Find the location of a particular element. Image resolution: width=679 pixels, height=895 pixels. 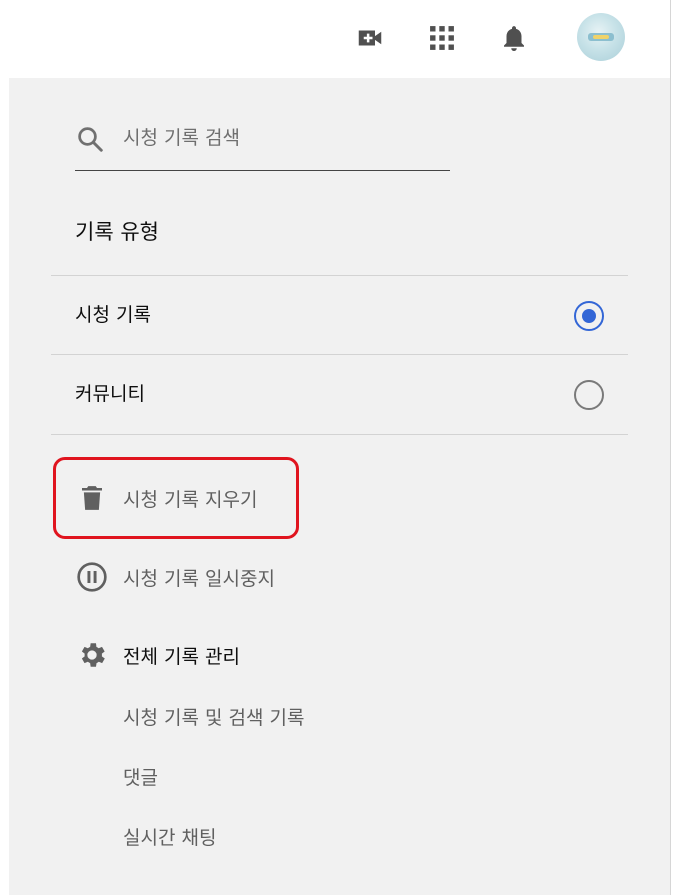

option-label: 커뮤니티 is located at coordinates (110, 394).